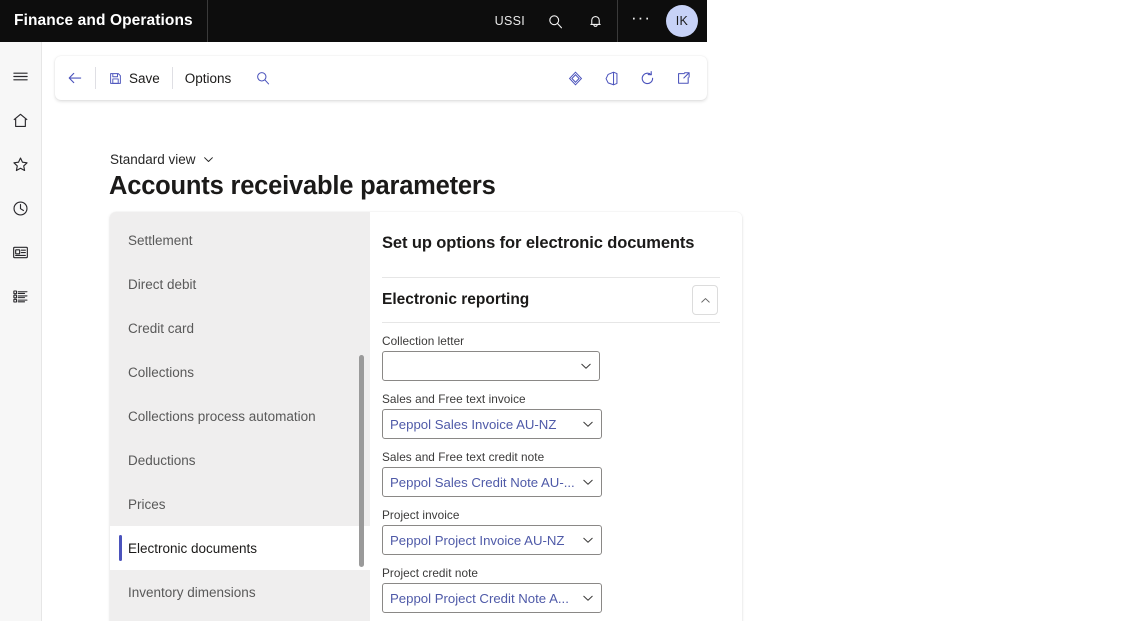 The image size is (1141, 621). I want to click on section-title: Electronic reporting, so click(456, 299).